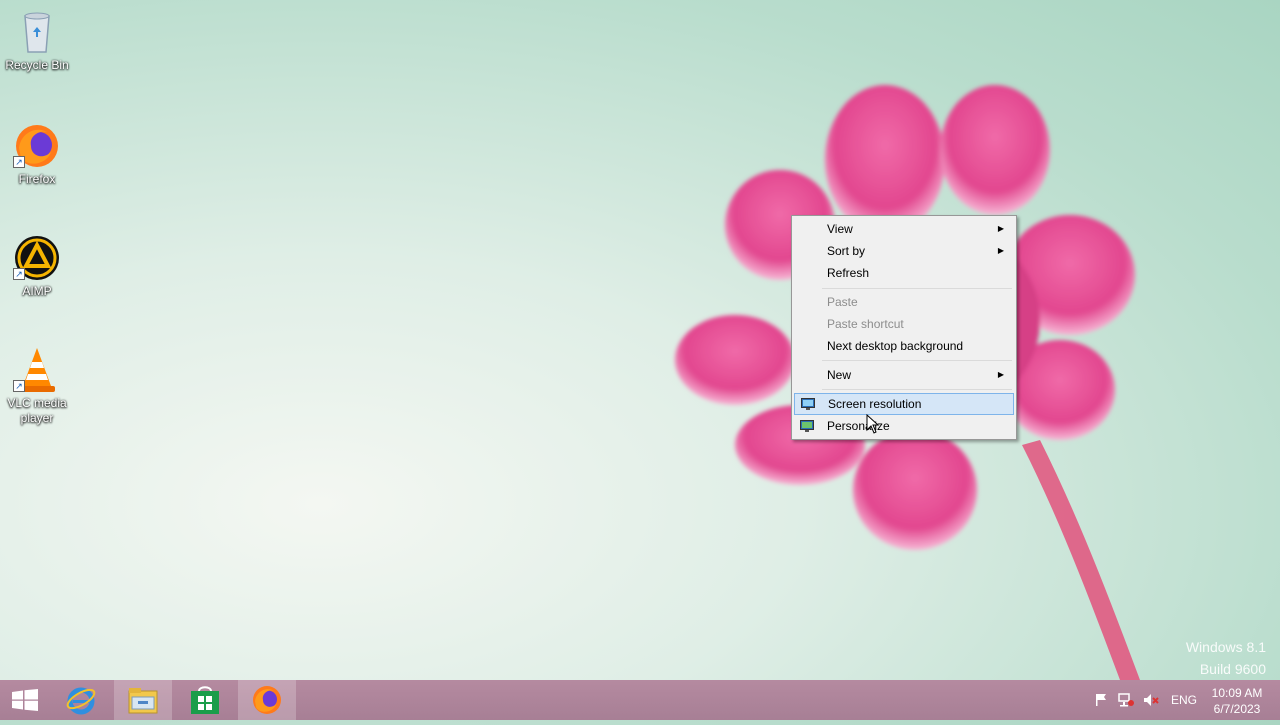 The image size is (1280, 725). Describe the element at coordinates (37, 258) in the screenshot. I see `aimp-icon: ↗` at that location.